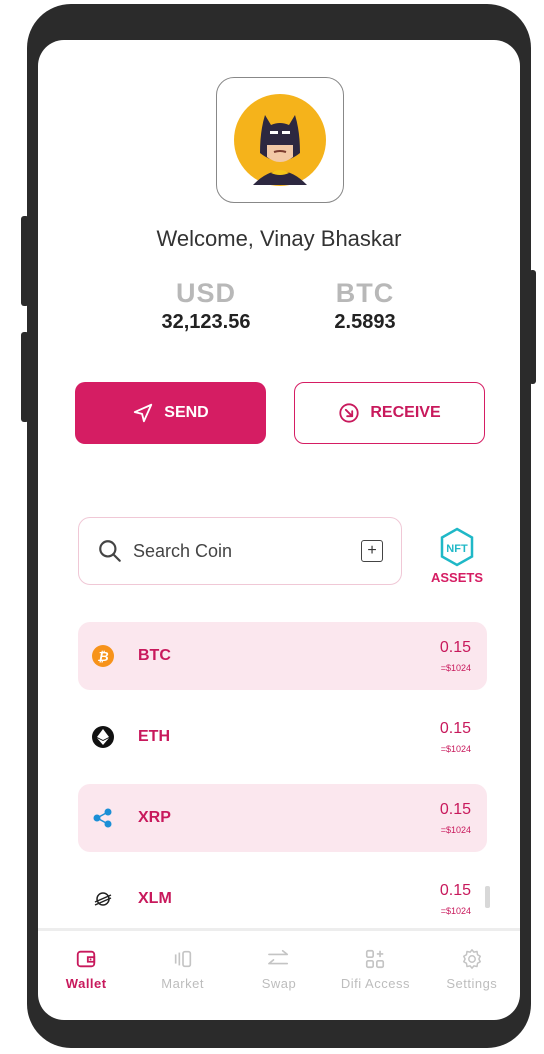  I want to click on coin-row-btc: ₿ BTC 0.15 =$1024, so click(282, 656).